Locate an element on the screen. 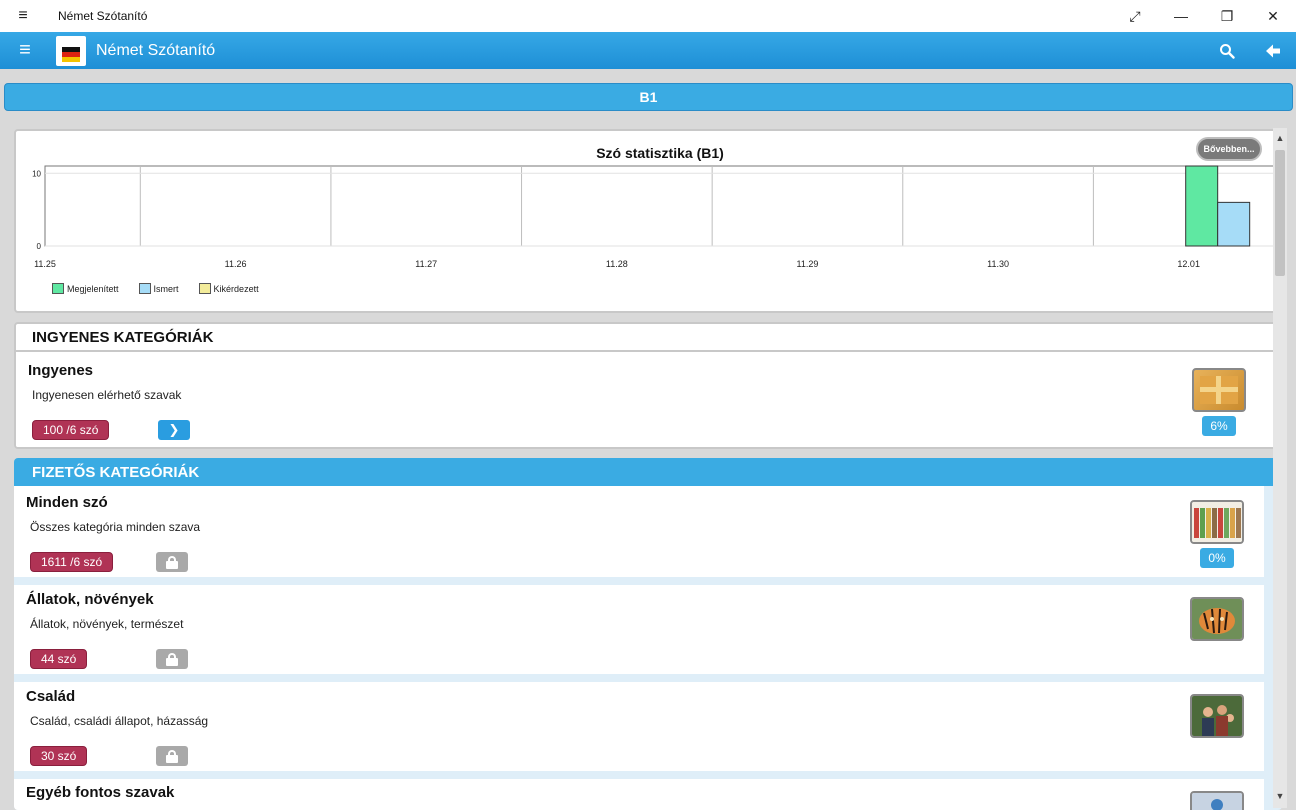 The image size is (1296, 810). minimize-button: — is located at coordinates (1181, 16).